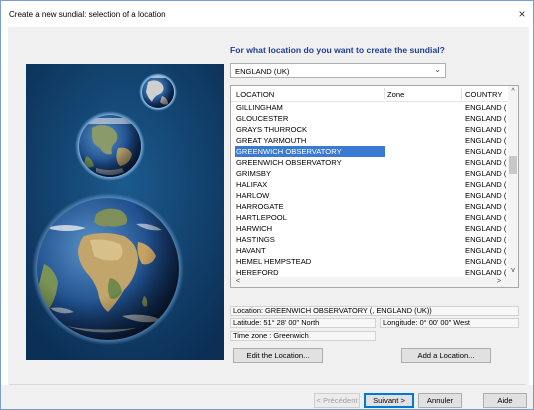 The height and width of the screenshot is (410, 534). Describe the element at coordinates (369, 195) in the screenshot. I see `table-row: HARLOW ENGLAND (L` at that location.